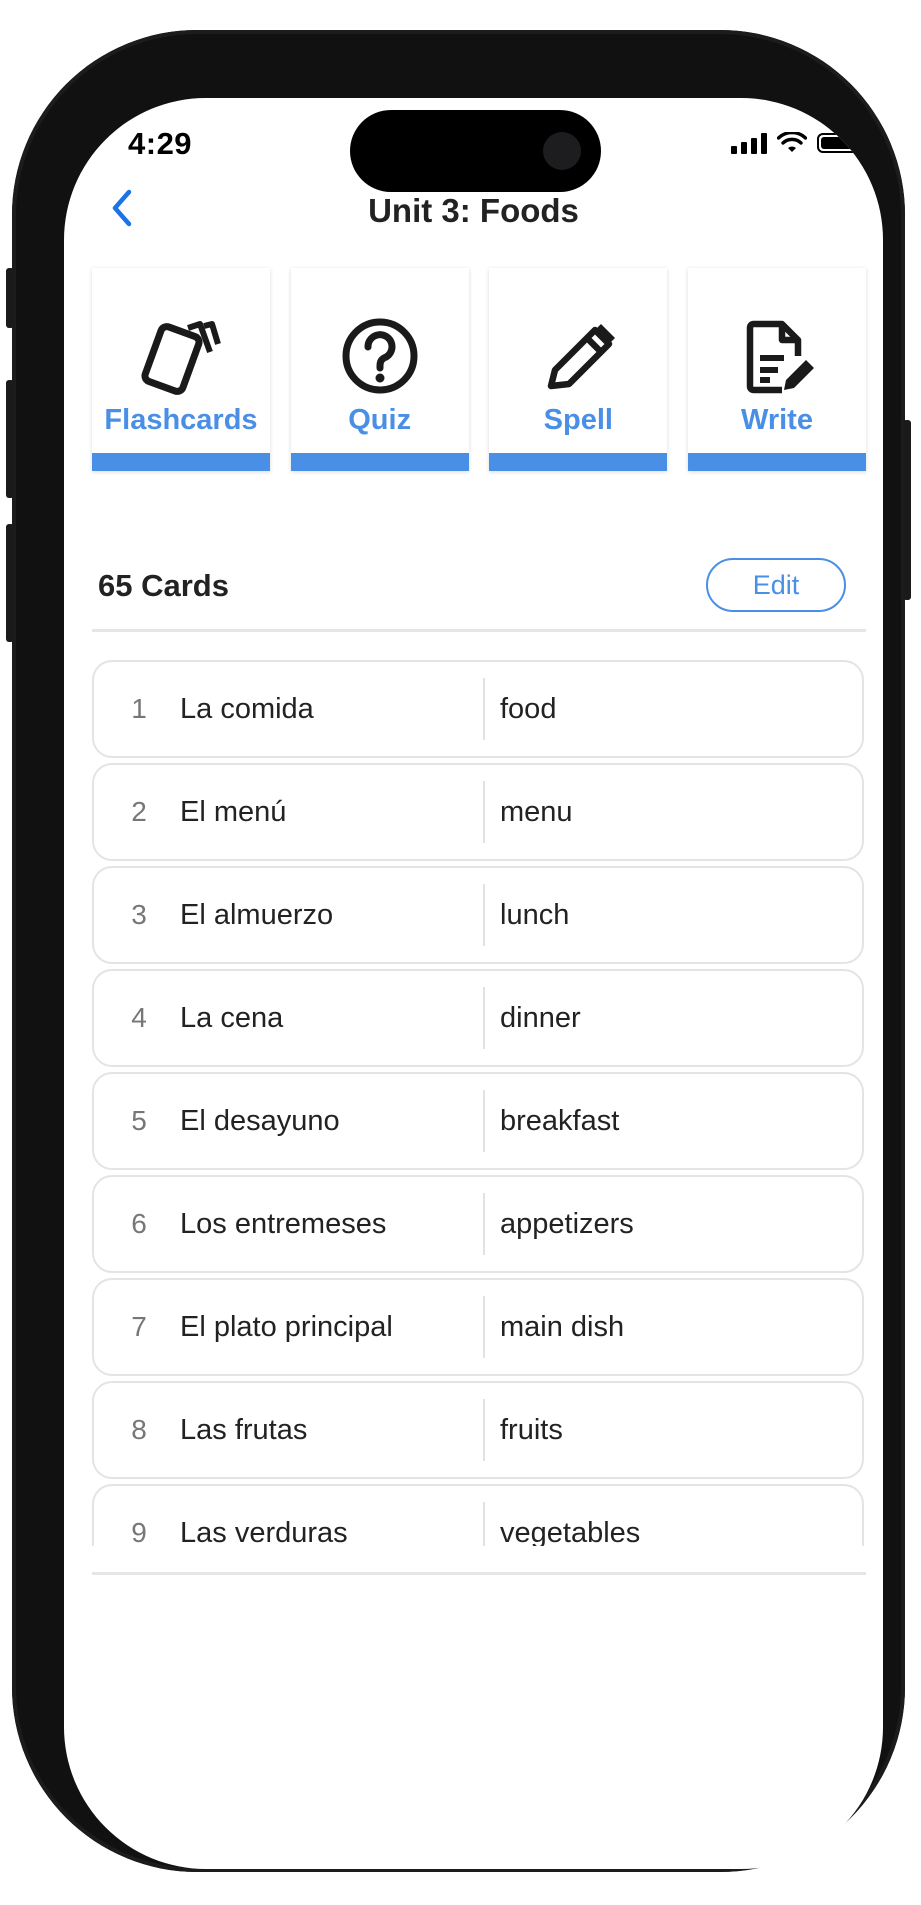  What do you see at coordinates (286, 1326) in the screenshot?
I see `card-term: El plato principal` at bounding box center [286, 1326].